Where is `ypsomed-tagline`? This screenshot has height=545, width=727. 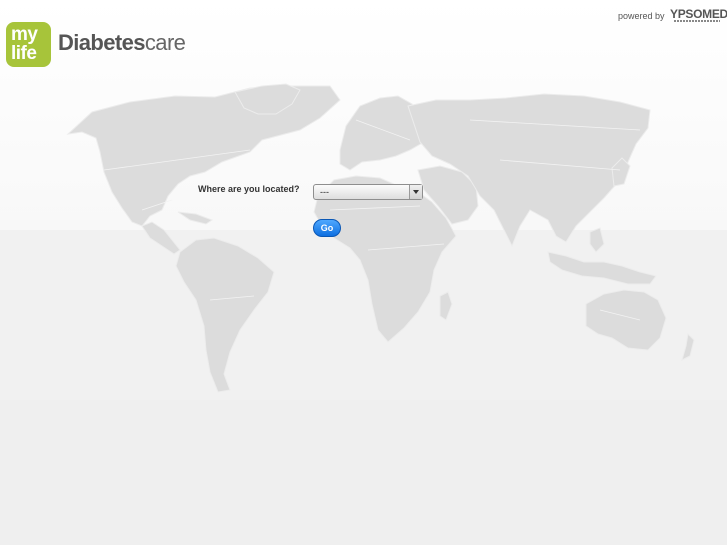
ypsomed-tagline is located at coordinates (697, 21).